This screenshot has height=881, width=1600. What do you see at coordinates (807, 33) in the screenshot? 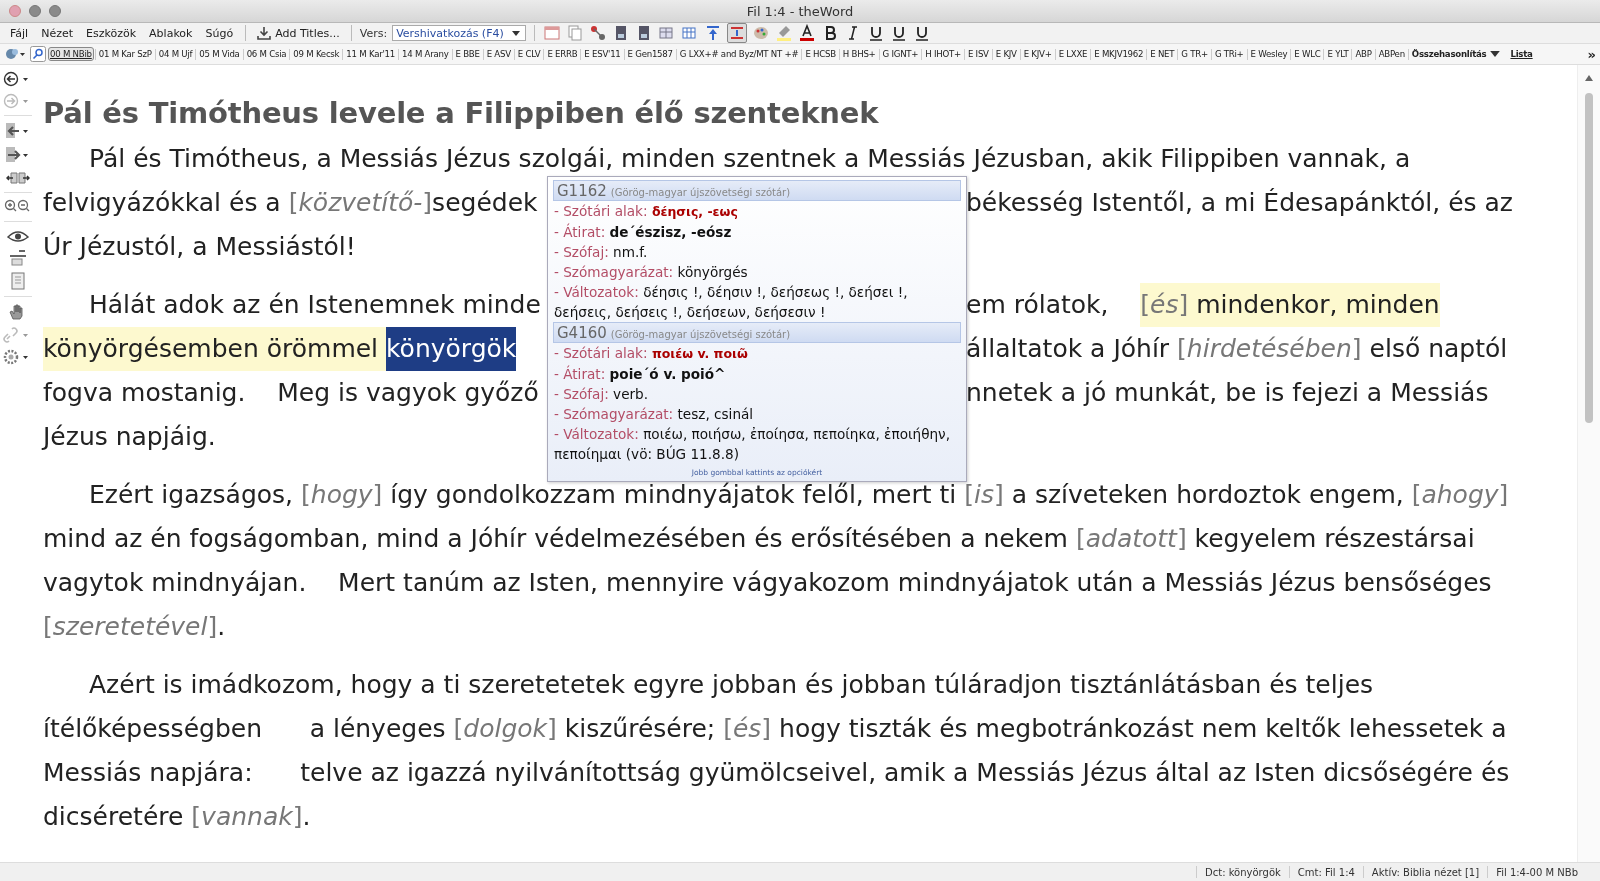
I see `font-color-icon` at bounding box center [807, 33].